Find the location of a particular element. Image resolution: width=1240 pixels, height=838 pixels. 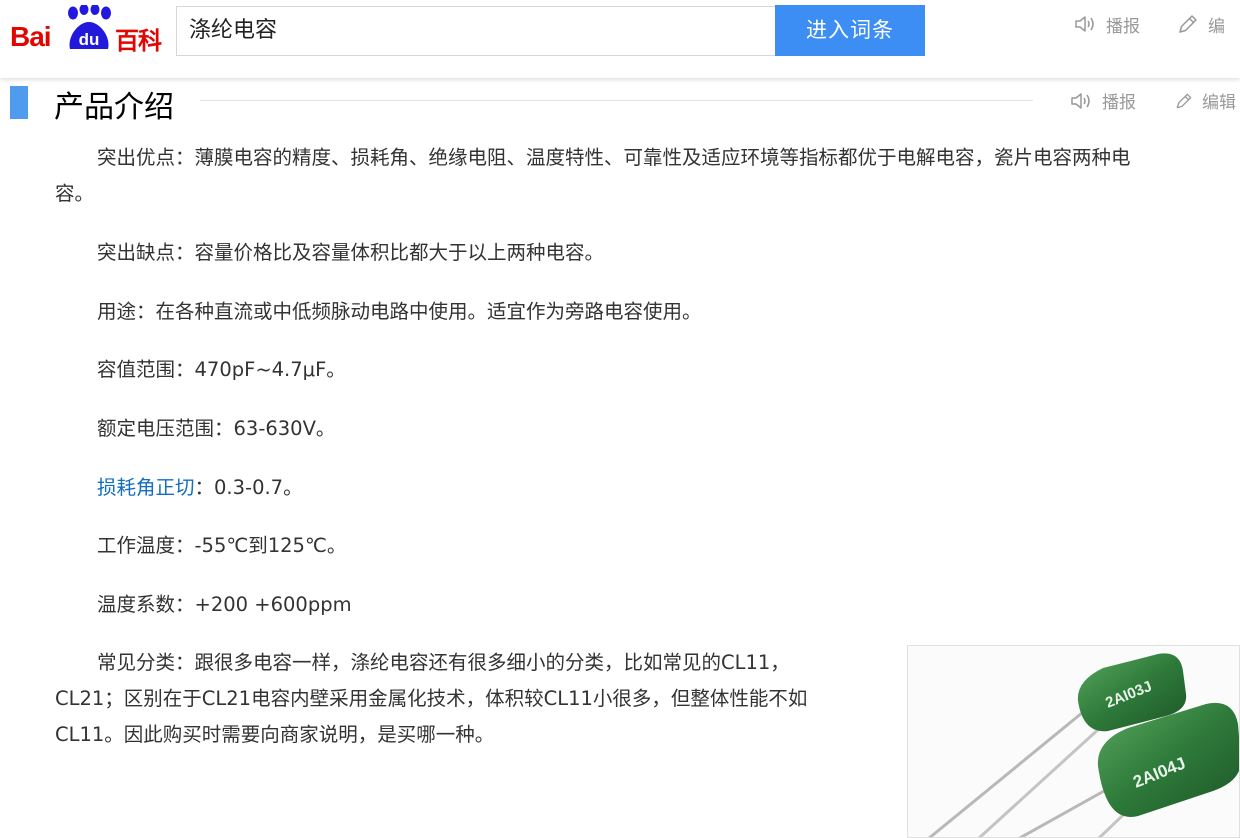

section-read-button: 播报 is located at coordinates (1103, 100).